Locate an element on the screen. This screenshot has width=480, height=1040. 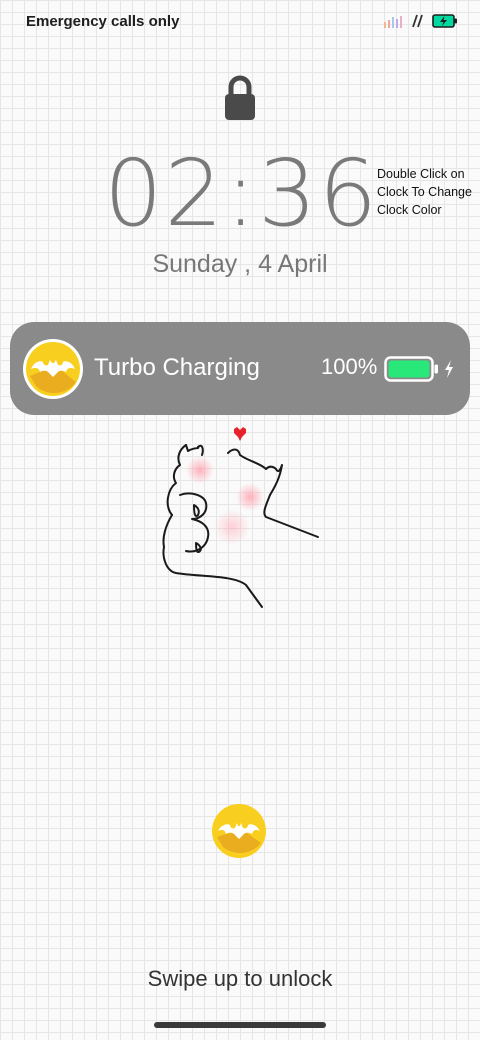
charging-title: Turbo Charging is located at coordinates (177, 367).